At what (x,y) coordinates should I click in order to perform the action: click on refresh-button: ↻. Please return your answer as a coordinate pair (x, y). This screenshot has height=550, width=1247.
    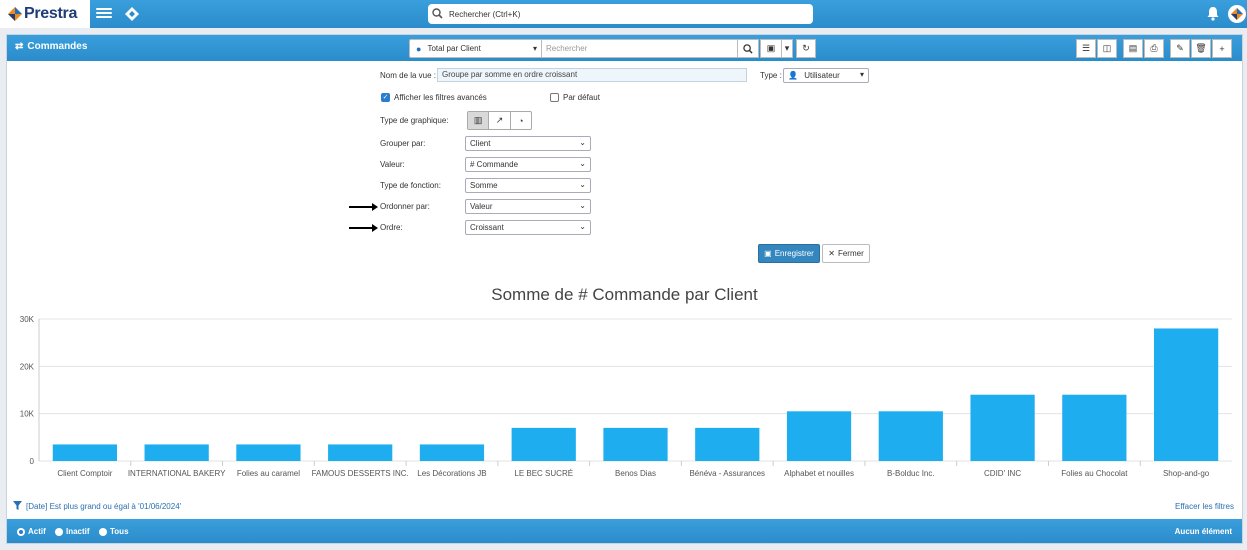
    Looking at the image, I should click on (806, 48).